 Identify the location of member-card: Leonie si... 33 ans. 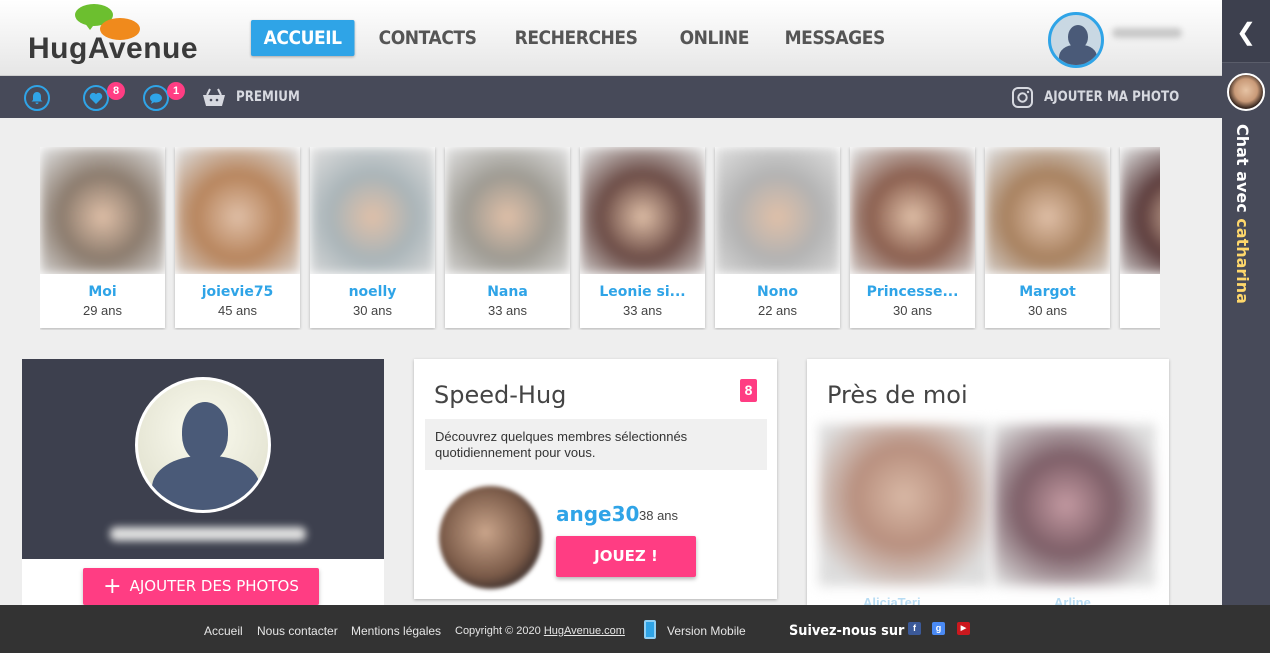
(642, 237).